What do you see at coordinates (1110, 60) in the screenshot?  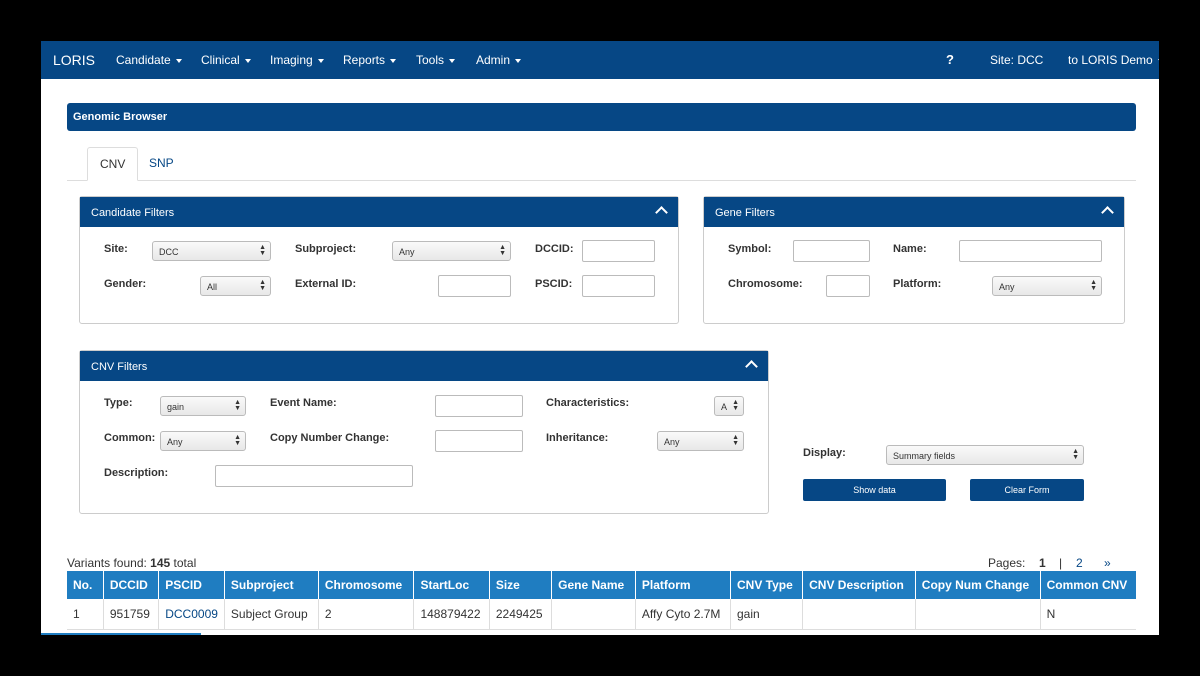 I see `user-label: to LORIS Demo` at bounding box center [1110, 60].